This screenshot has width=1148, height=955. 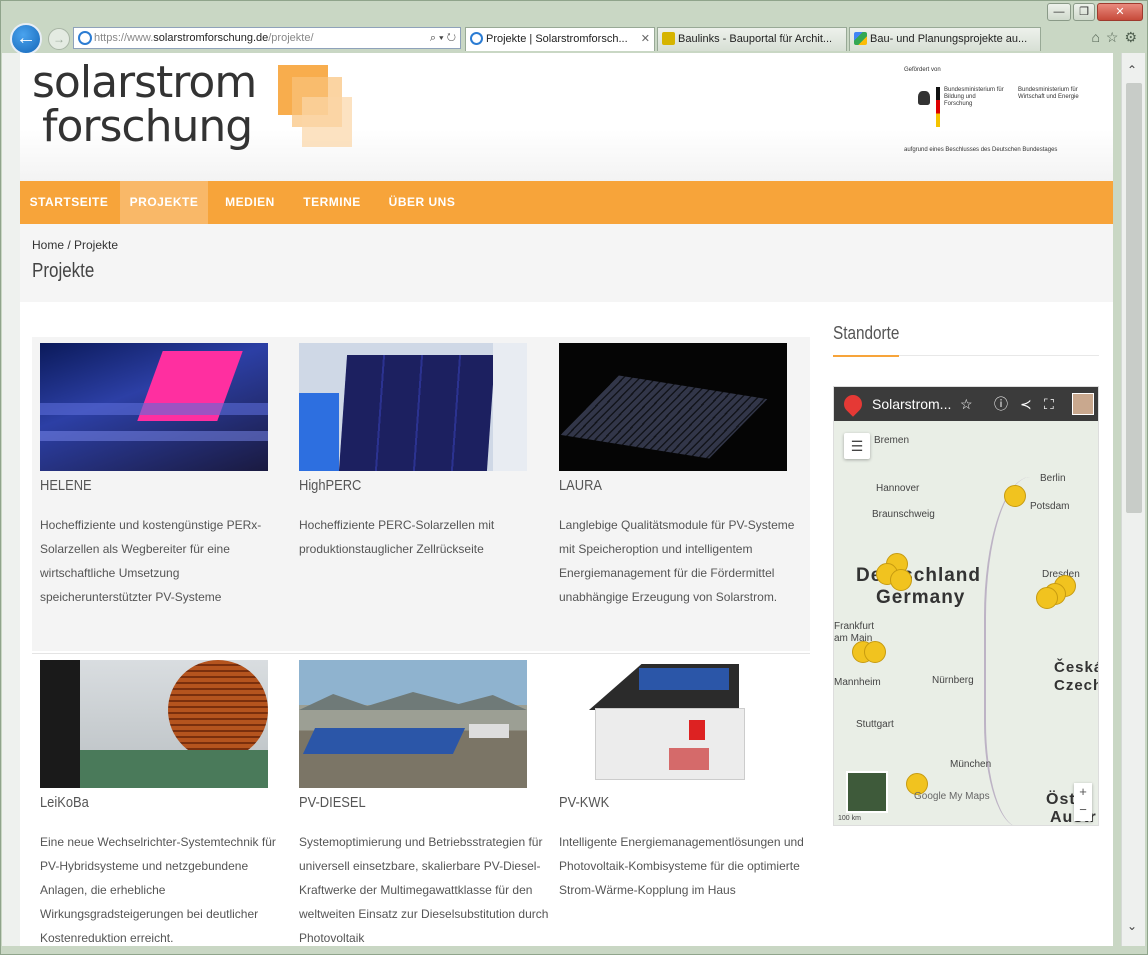 I want to click on map-header: Solarstrom... ☆ ⓘ ≺ ⛶, so click(x=966, y=404).